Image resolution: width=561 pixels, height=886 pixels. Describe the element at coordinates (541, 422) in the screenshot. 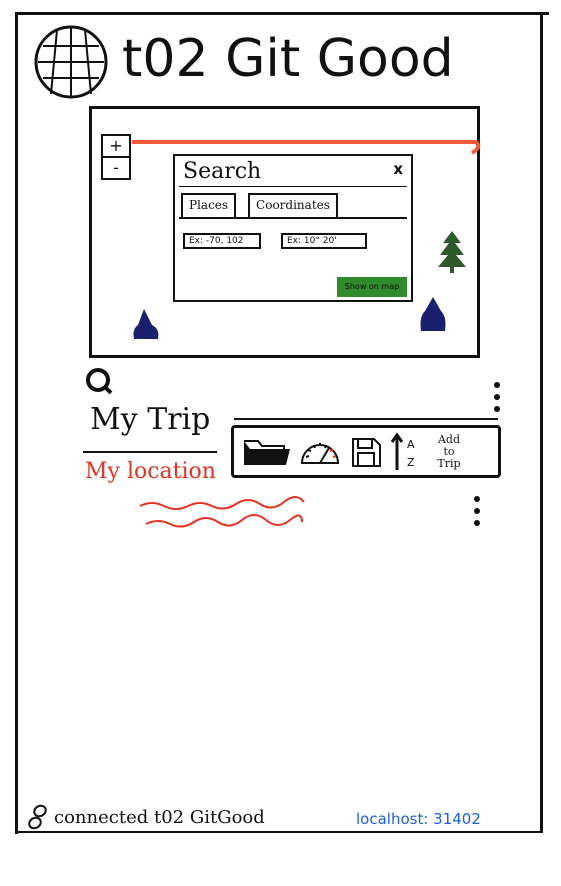

I see `frame-right` at that location.